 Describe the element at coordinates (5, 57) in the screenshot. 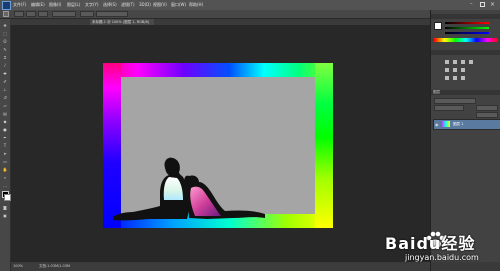

I see `crop-tool-icon: ⌗` at that location.